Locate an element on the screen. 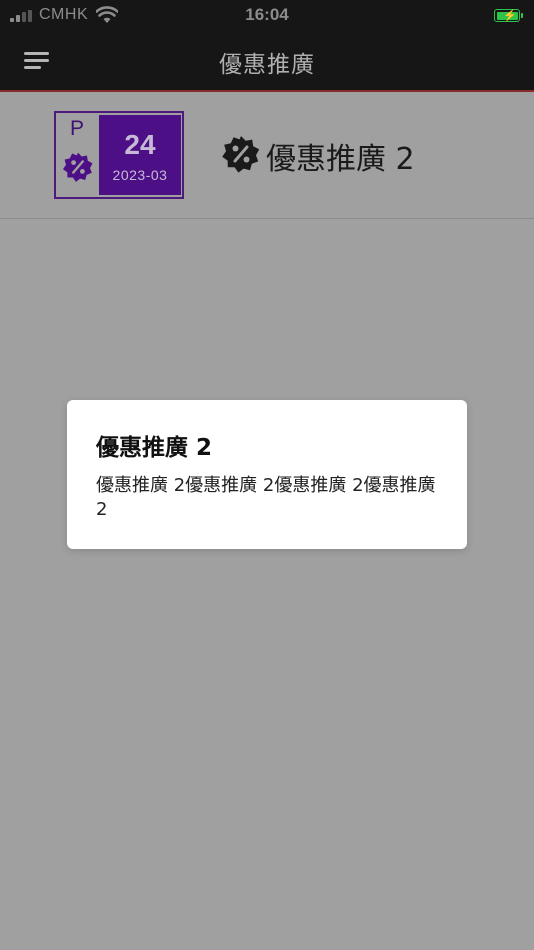 This screenshot has width=534, height=950. charging-bolt-icon: ⚡ is located at coordinates (510, 16).